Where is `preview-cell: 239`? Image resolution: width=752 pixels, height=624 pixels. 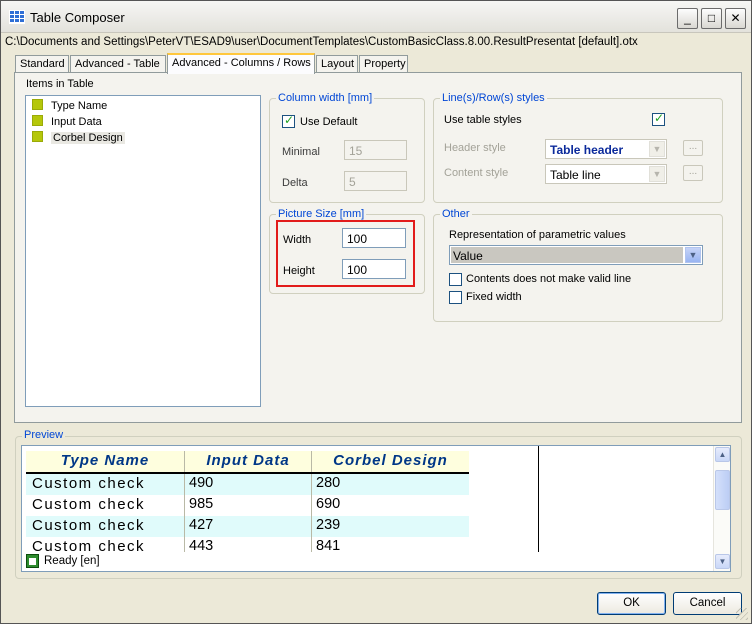
preview-cell: 239 is located at coordinates (328, 525).